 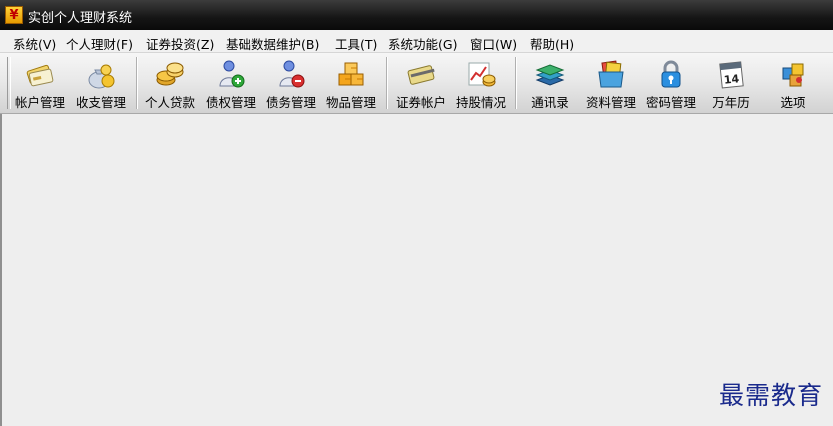 What do you see at coordinates (232, 74) in the screenshot?
I see `user-plus-icon` at bounding box center [232, 74].